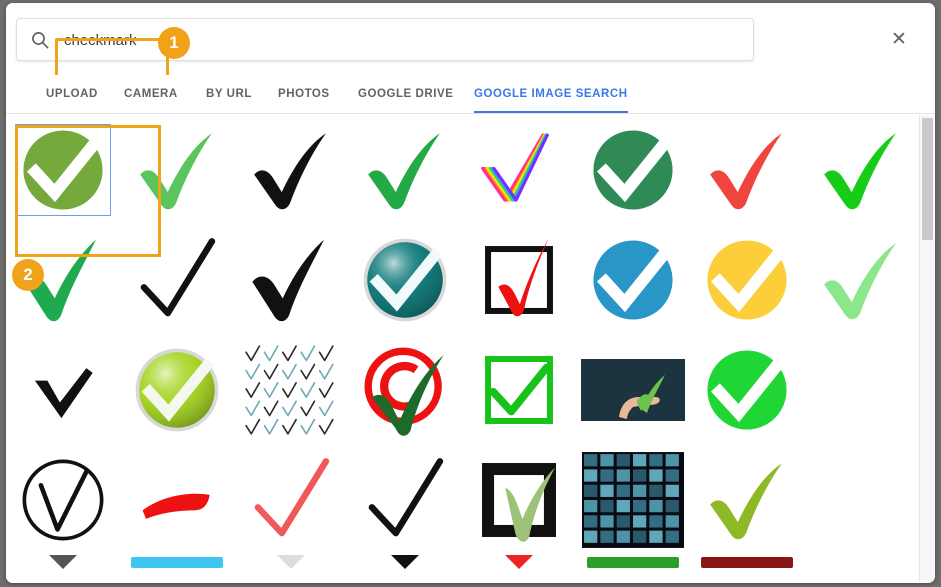  I want to click on result-thumbnail-green-brush-check, so click(405, 170).